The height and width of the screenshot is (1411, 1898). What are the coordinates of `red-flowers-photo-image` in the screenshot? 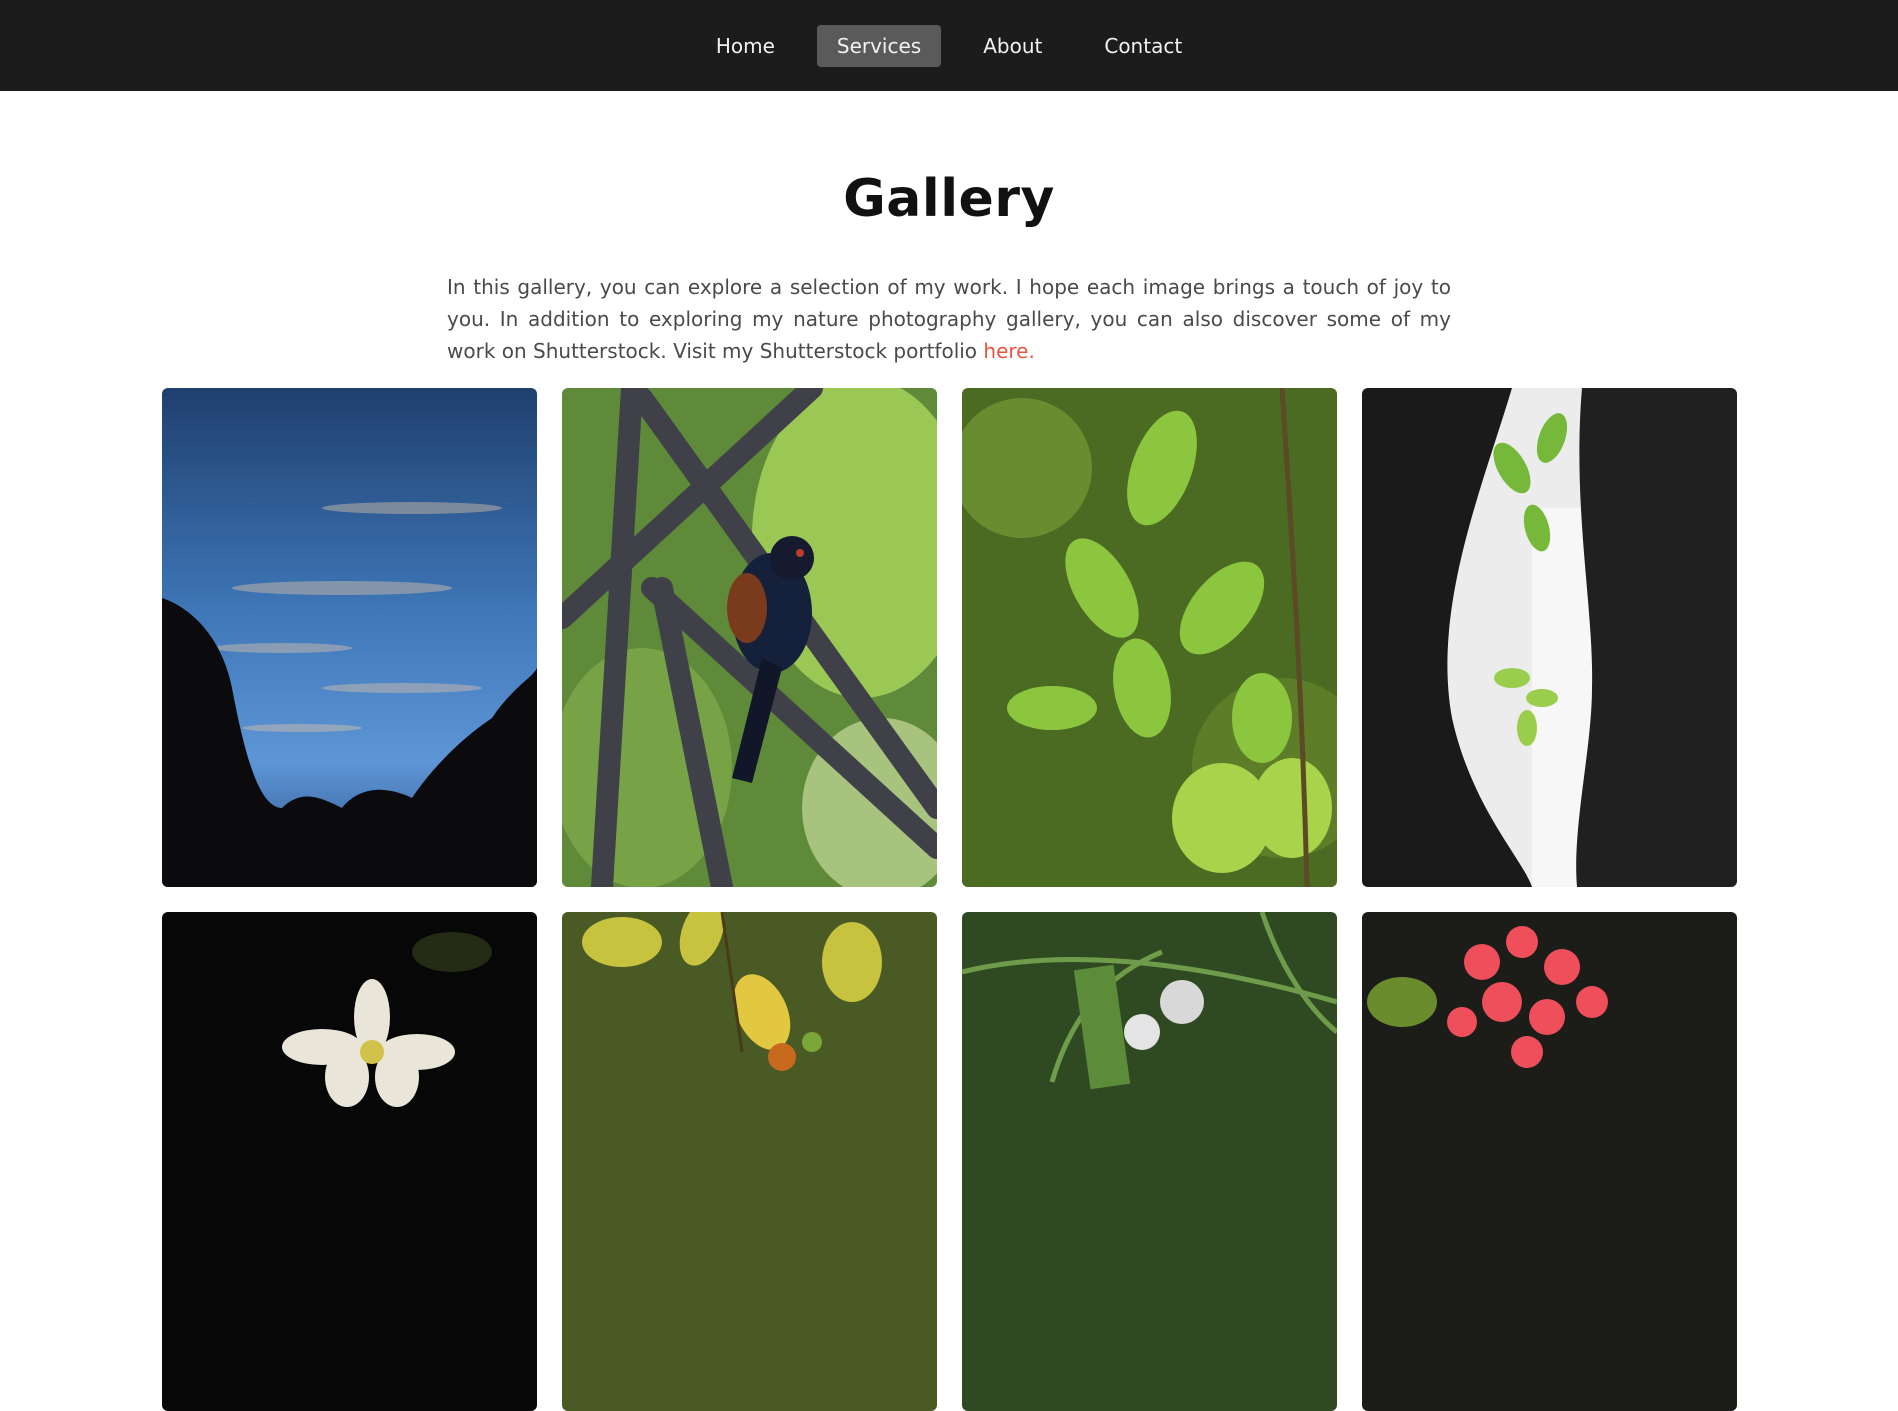 It's located at (1549, 1161).